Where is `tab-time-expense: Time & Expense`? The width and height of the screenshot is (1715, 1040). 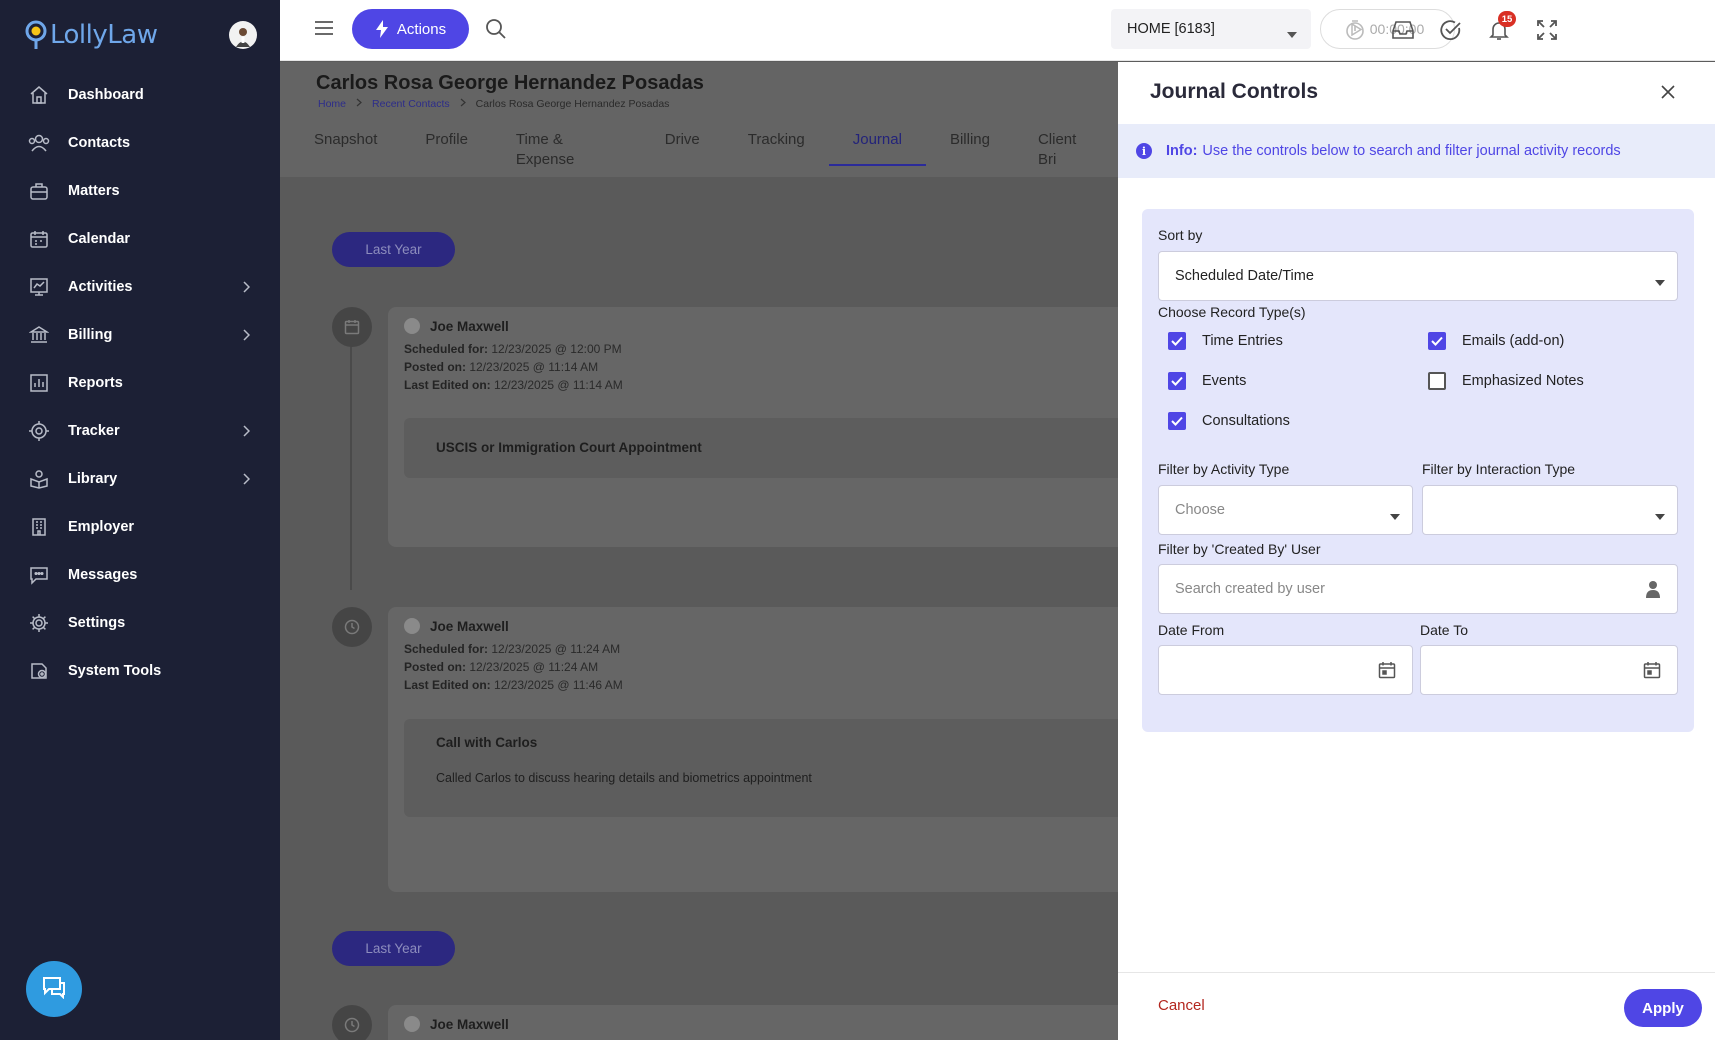
tab-time-expense: Time & Expense is located at coordinates (566, 148).